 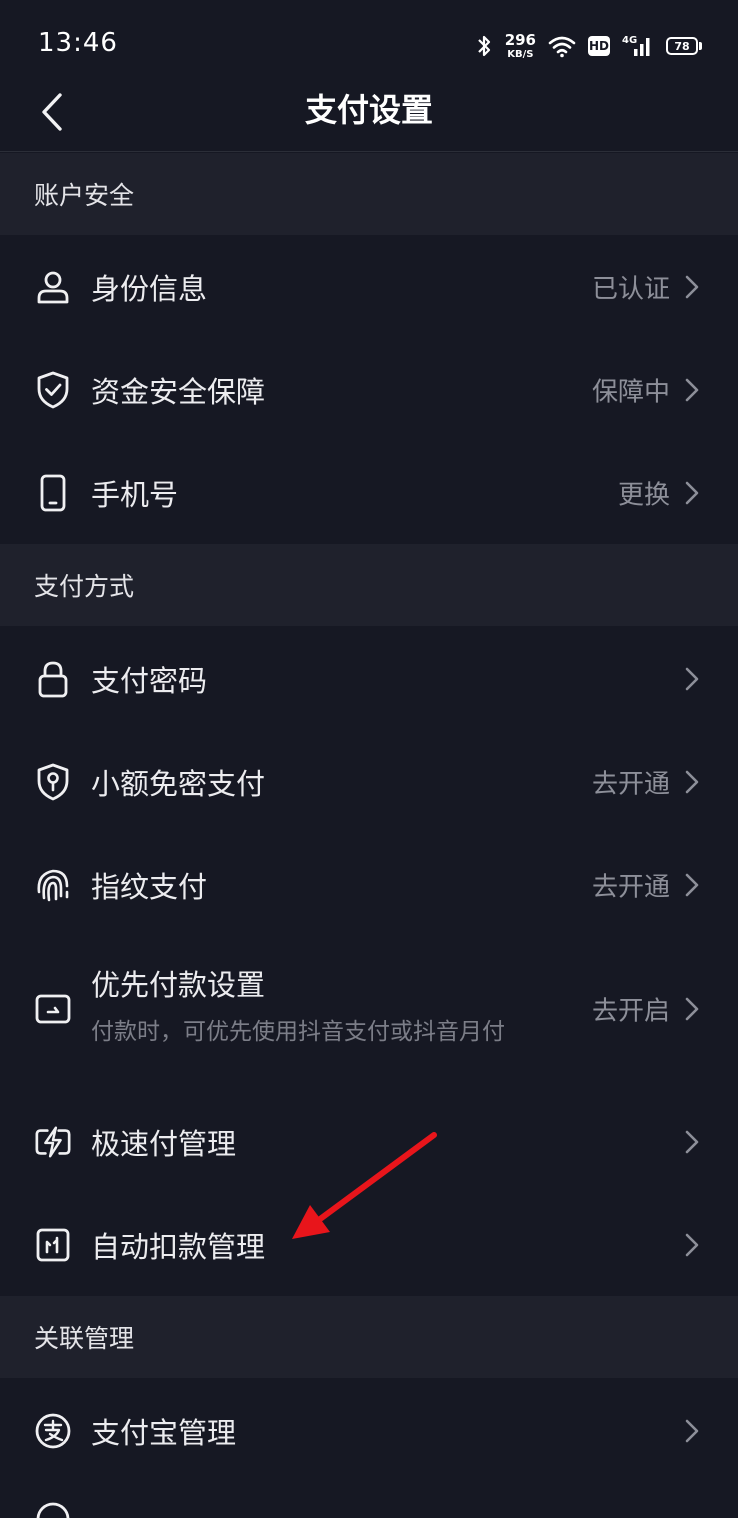 I want to click on row-label: 支付宝管理, so click(x=164, y=1432).